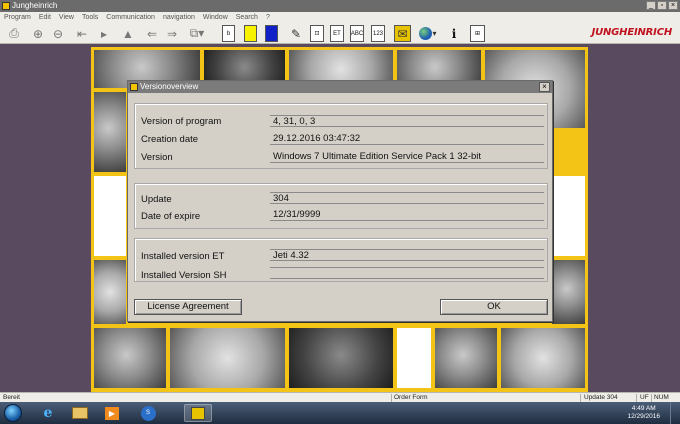  Describe the element at coordinates (268, 17) in the screenshot. I see `menu-help: ?` at that location.